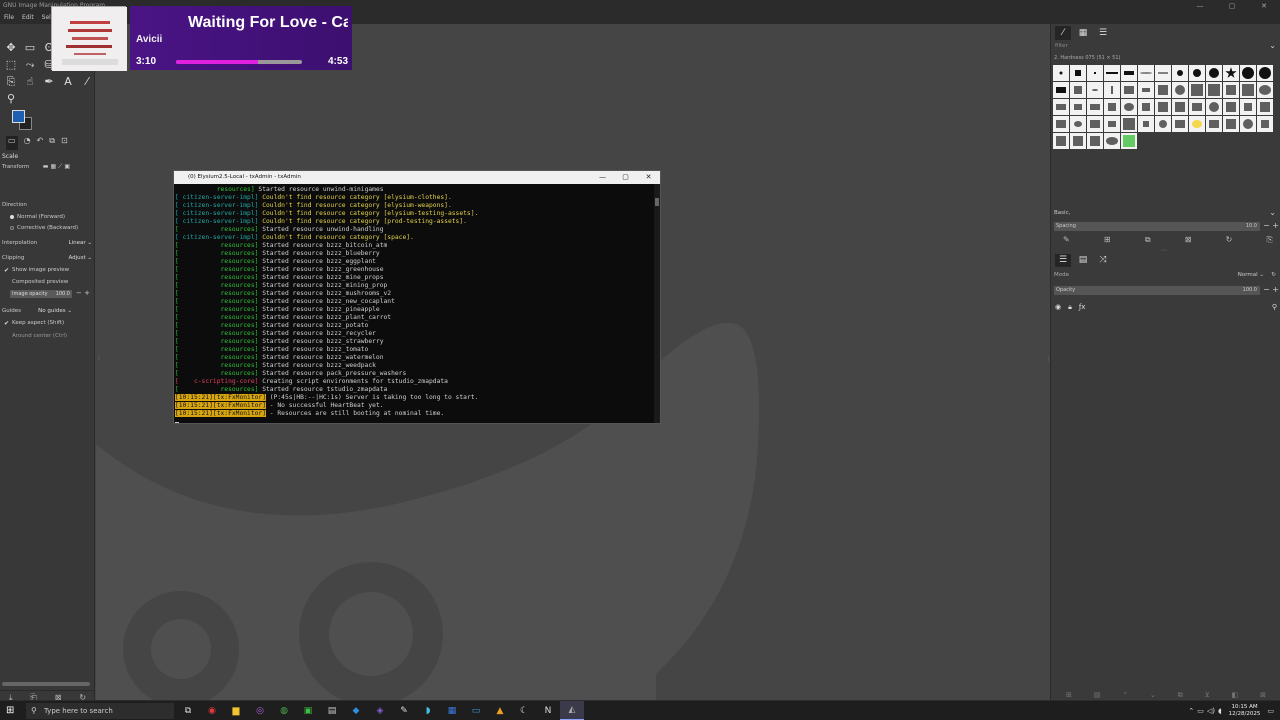 The height and width of the screenshot is (720, 1280). I want to click on app-purple-icon: ◎, so click(260, 710).